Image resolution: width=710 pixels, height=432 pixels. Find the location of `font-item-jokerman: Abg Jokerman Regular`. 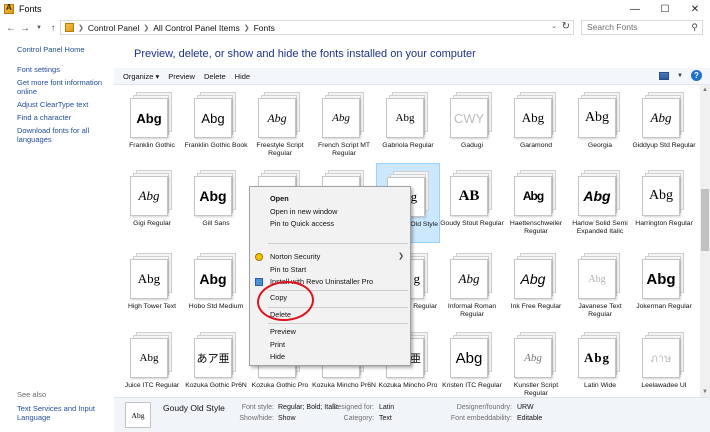

font-item-jokerman: Abg Jokerman Regular is located at coordinates (664, 286).